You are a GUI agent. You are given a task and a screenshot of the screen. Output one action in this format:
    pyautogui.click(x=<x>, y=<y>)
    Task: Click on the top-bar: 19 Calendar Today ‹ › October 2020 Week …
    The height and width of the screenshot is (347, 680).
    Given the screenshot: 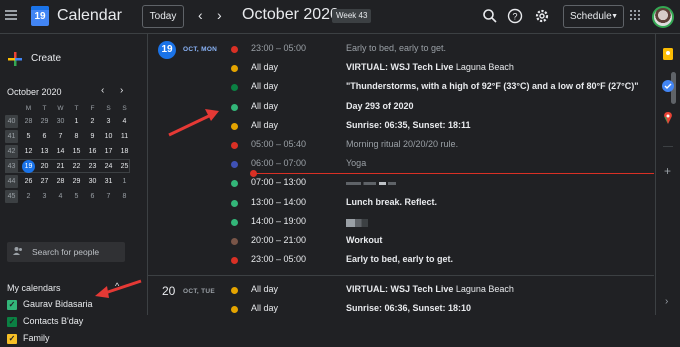 What is the action you would take?
    pyautogui.click(x=340, y=17)
    